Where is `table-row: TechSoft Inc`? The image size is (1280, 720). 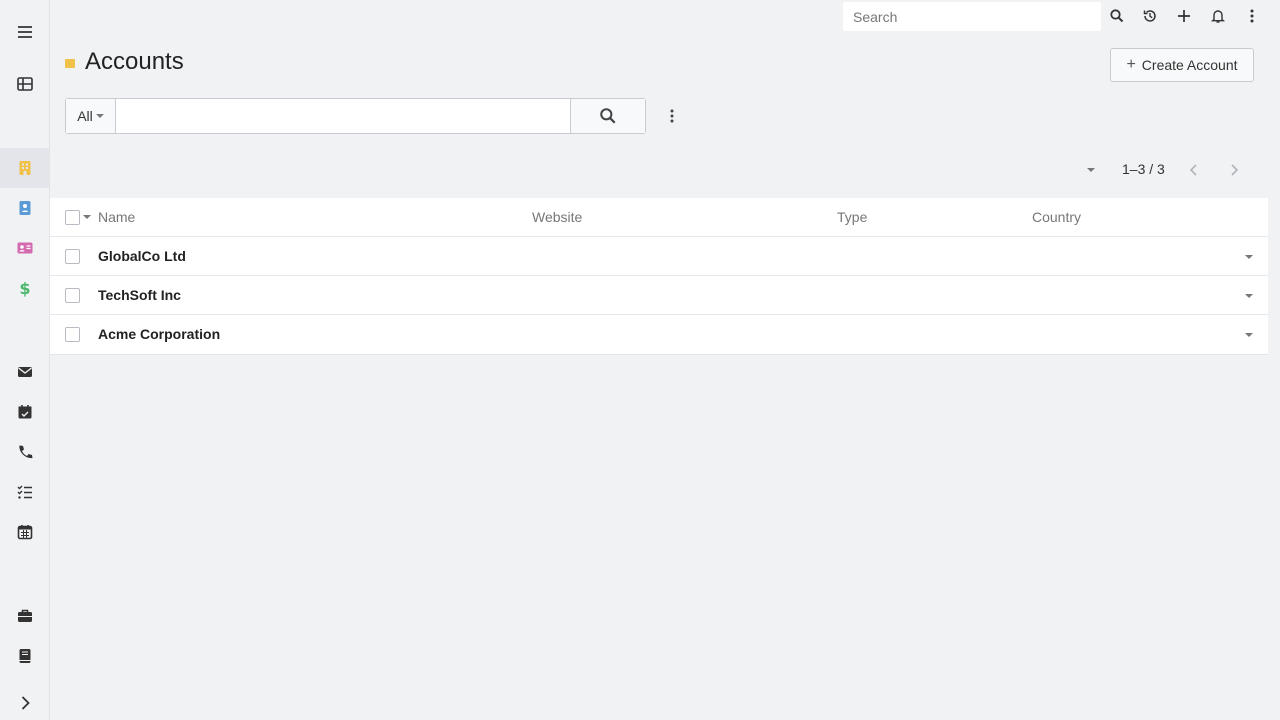 table-row: TechSoft Inc is located at coordinates (659, 295).